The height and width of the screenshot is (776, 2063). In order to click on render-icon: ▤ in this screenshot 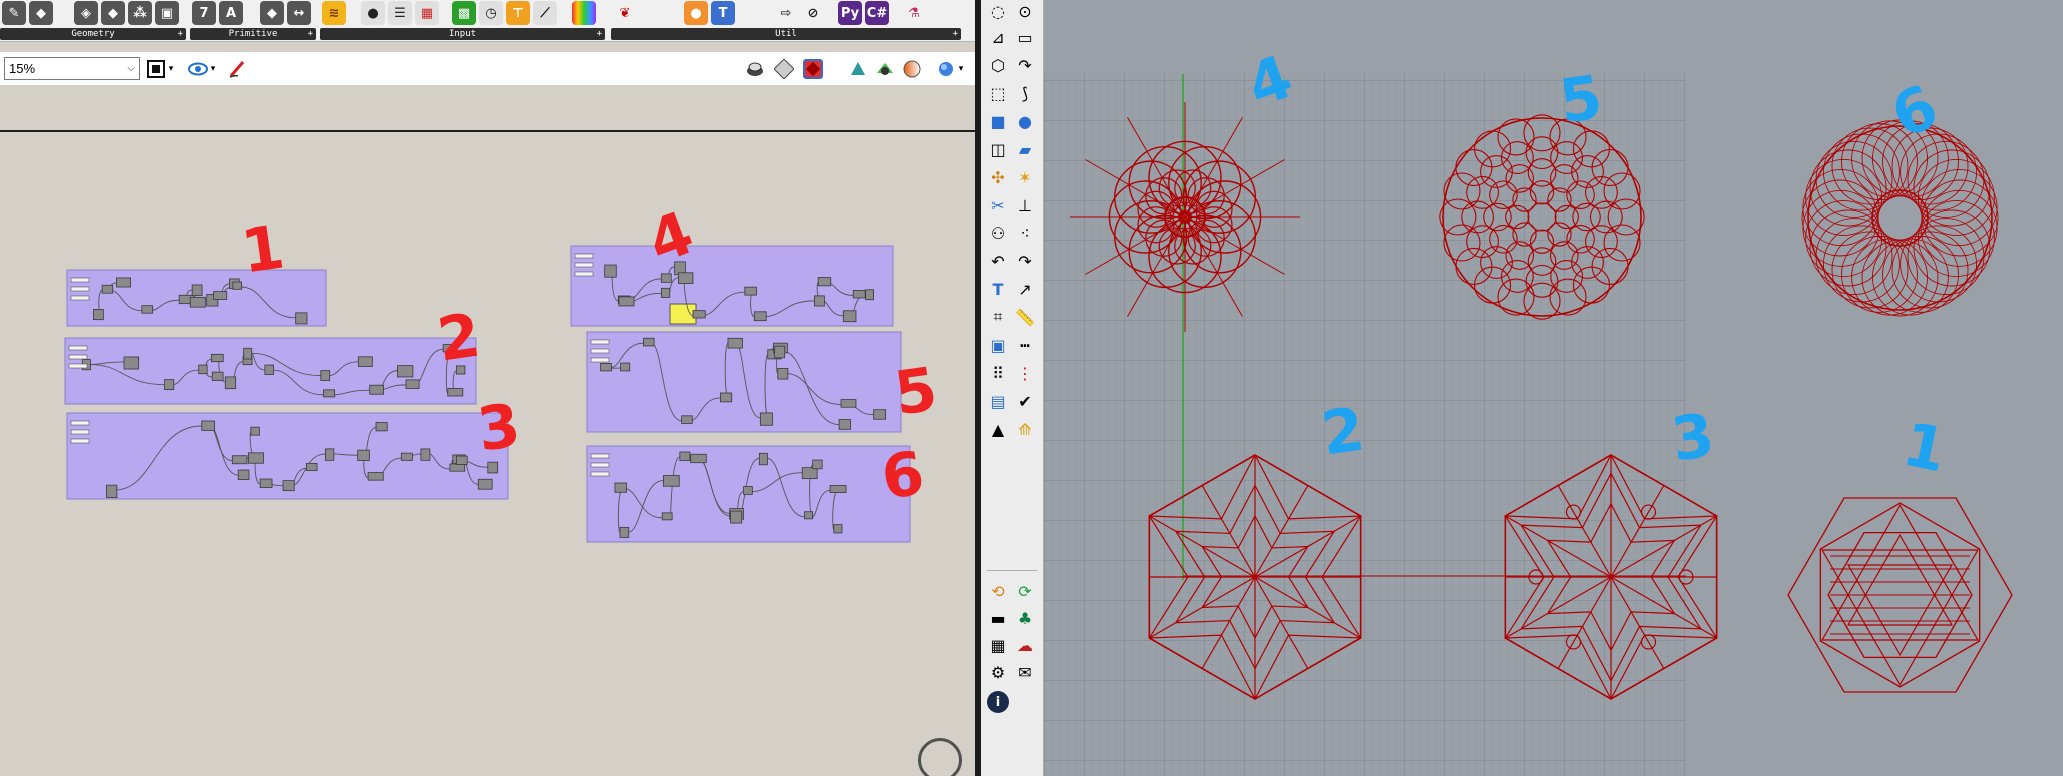, I will do `click(998, 401)`.